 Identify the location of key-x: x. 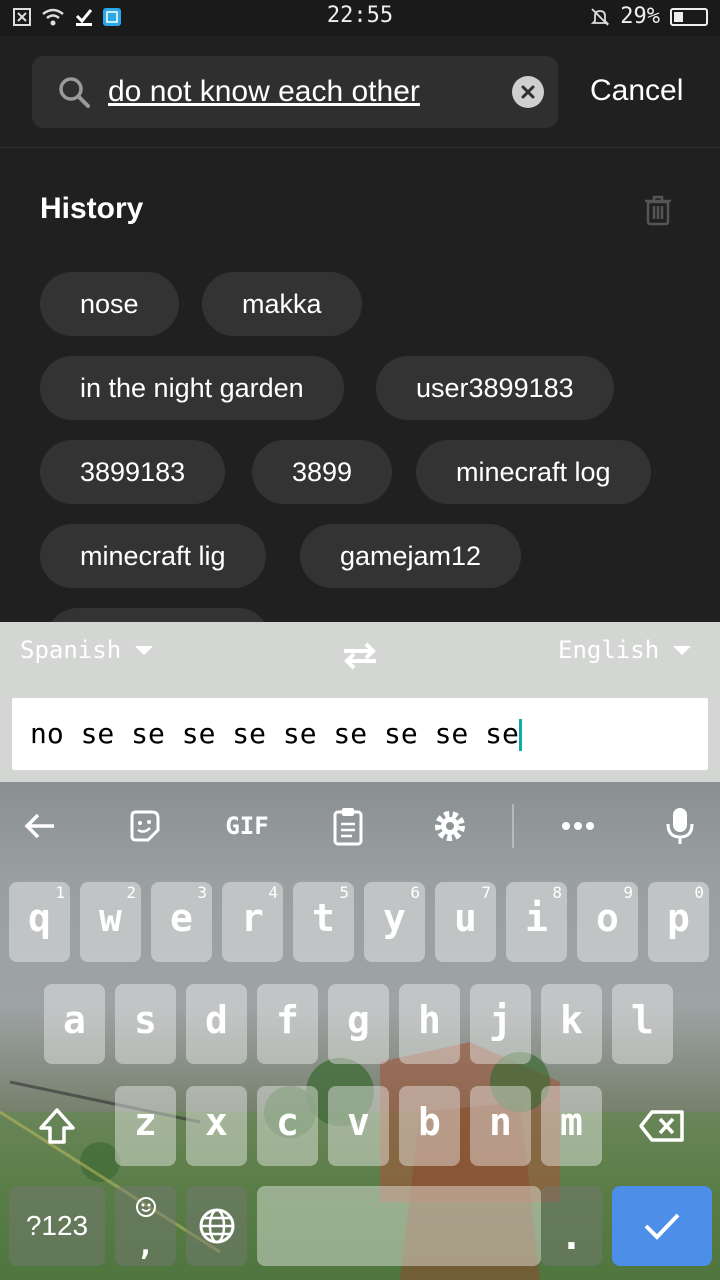
(216, 1126).